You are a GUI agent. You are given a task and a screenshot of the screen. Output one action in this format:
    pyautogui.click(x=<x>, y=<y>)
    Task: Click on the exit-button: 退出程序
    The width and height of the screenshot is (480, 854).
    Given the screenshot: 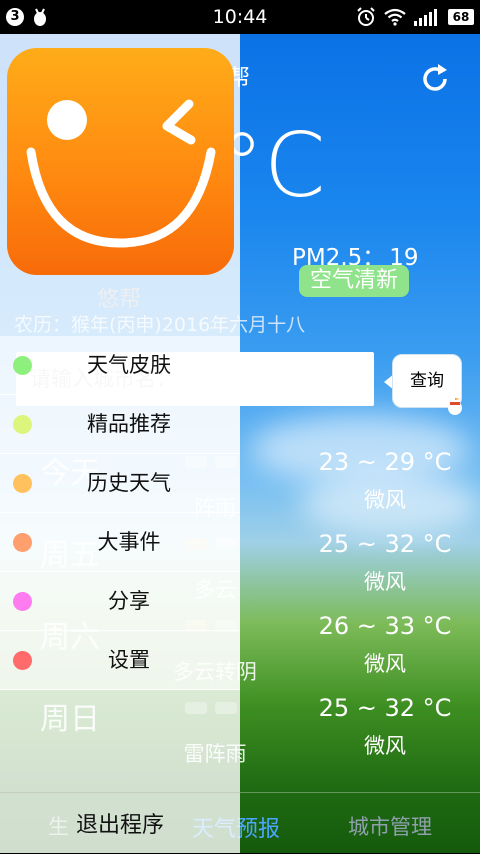 What is the action you would take?
    pyautogui.click(x=120, y=823)
    